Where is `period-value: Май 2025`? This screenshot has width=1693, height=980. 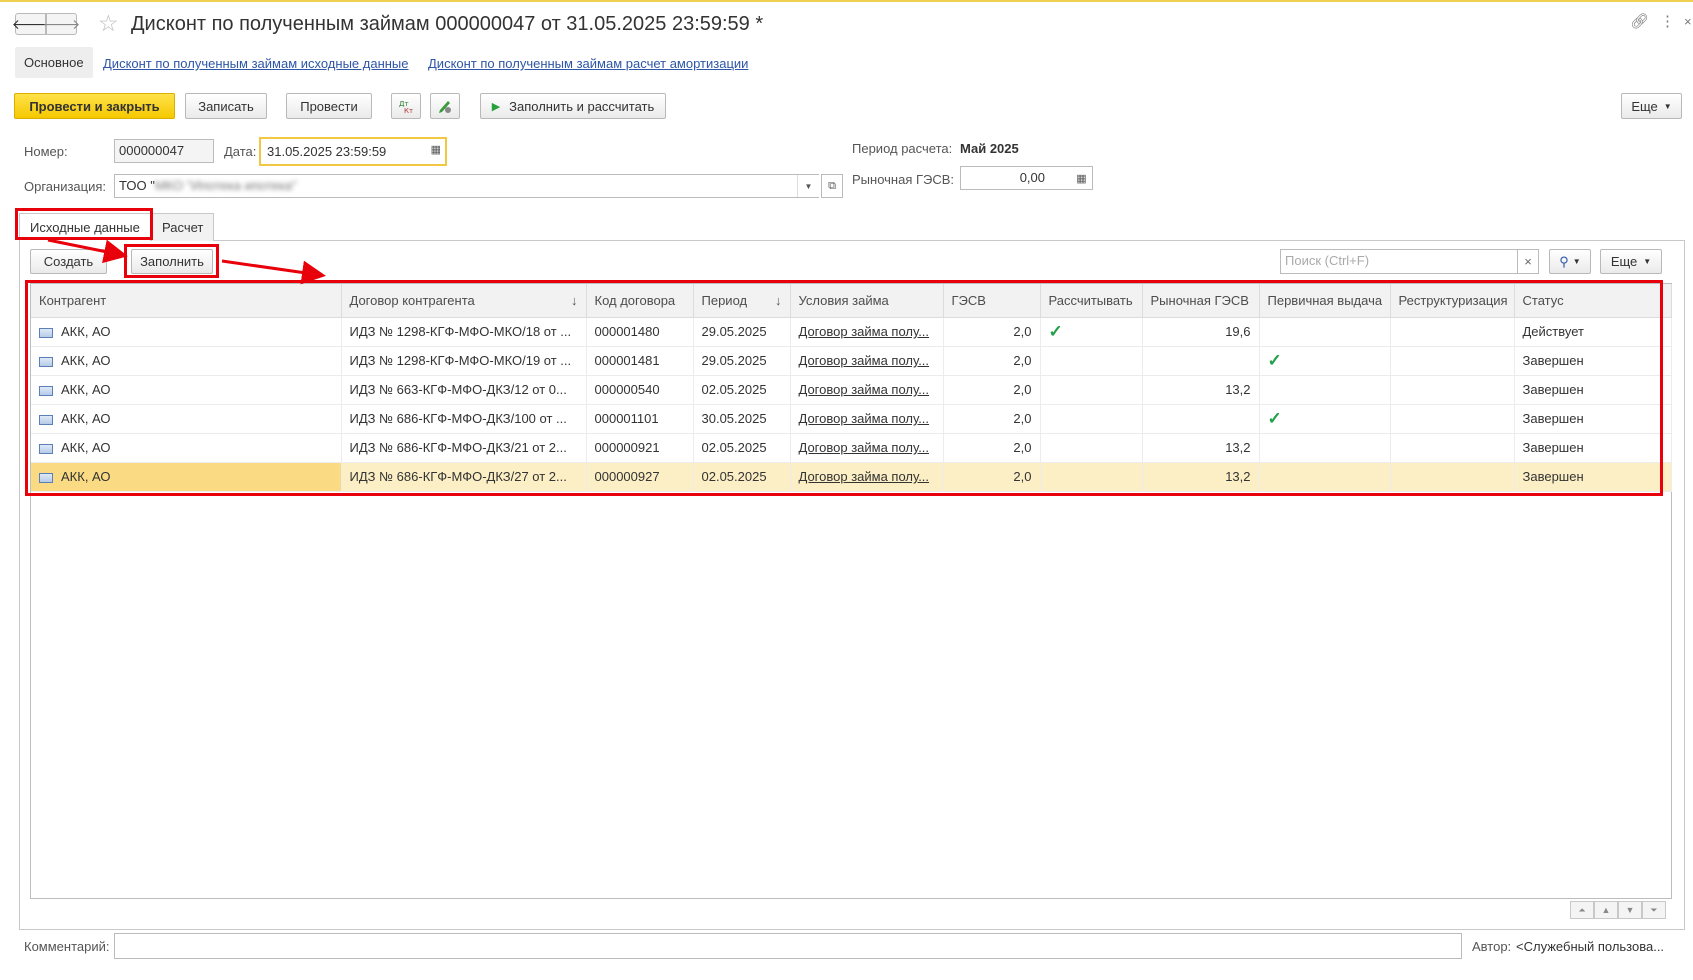
period-value: Май 2025 is located at coordinates (989, 148).